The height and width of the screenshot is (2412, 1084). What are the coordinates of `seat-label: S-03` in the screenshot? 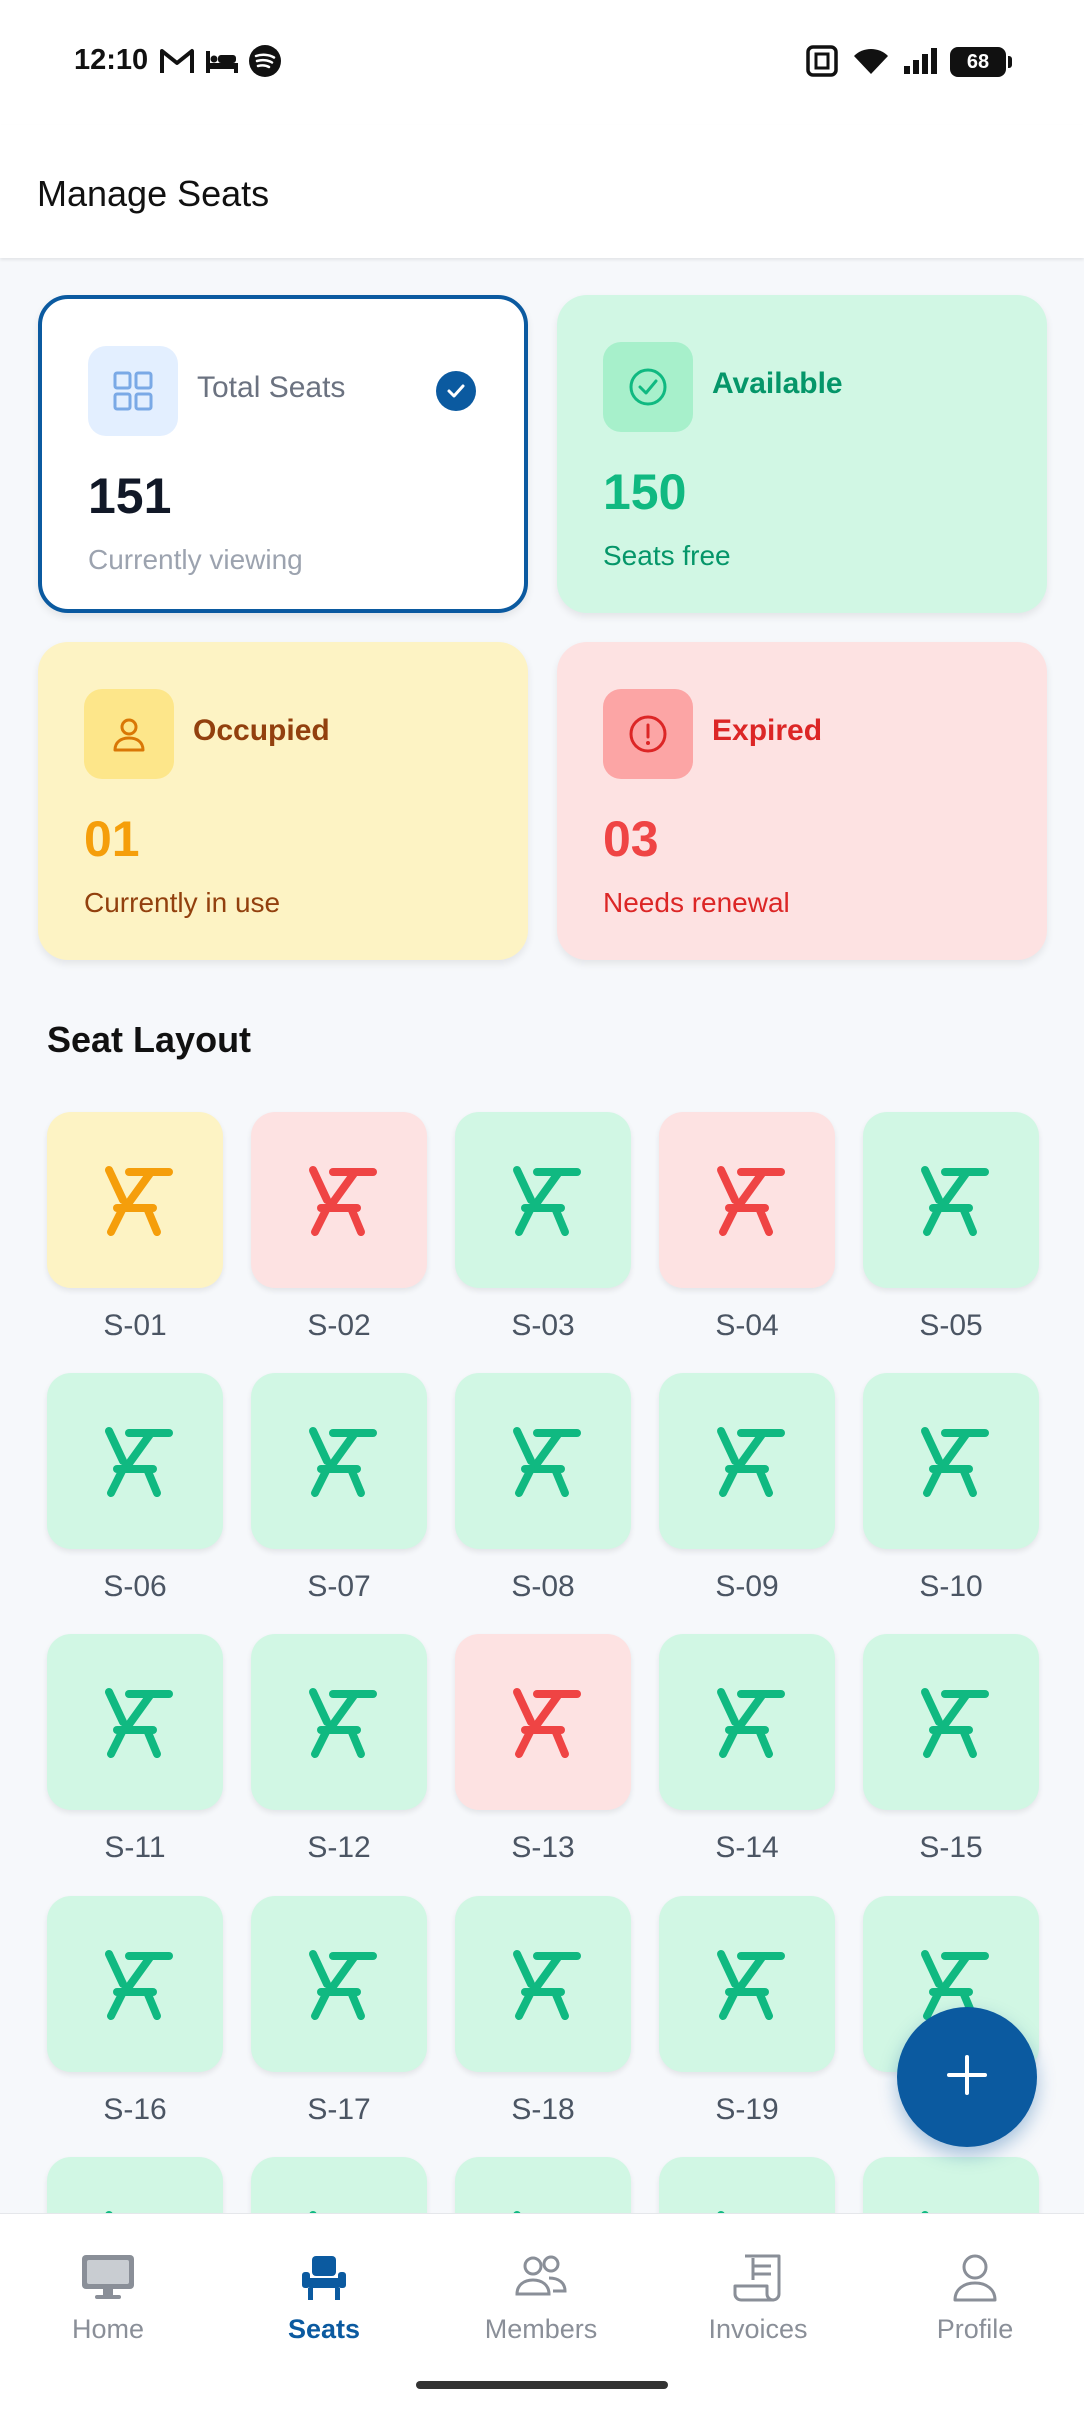 It's located at (543, 1325).